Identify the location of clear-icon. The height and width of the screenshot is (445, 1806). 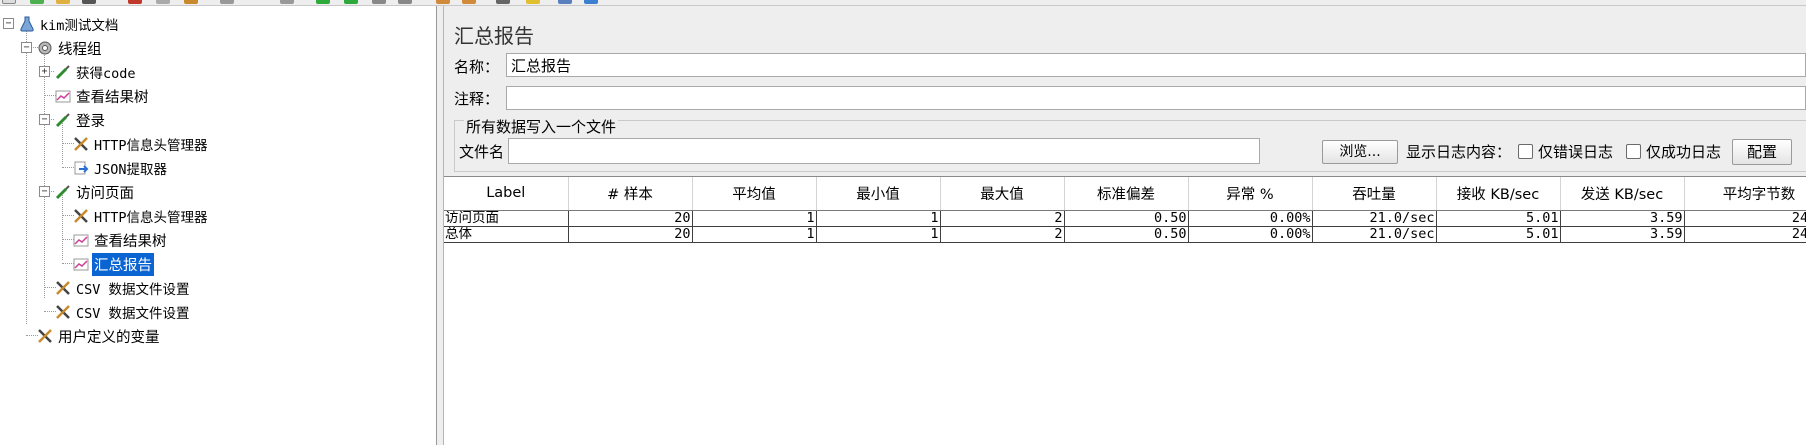
(443, 2).